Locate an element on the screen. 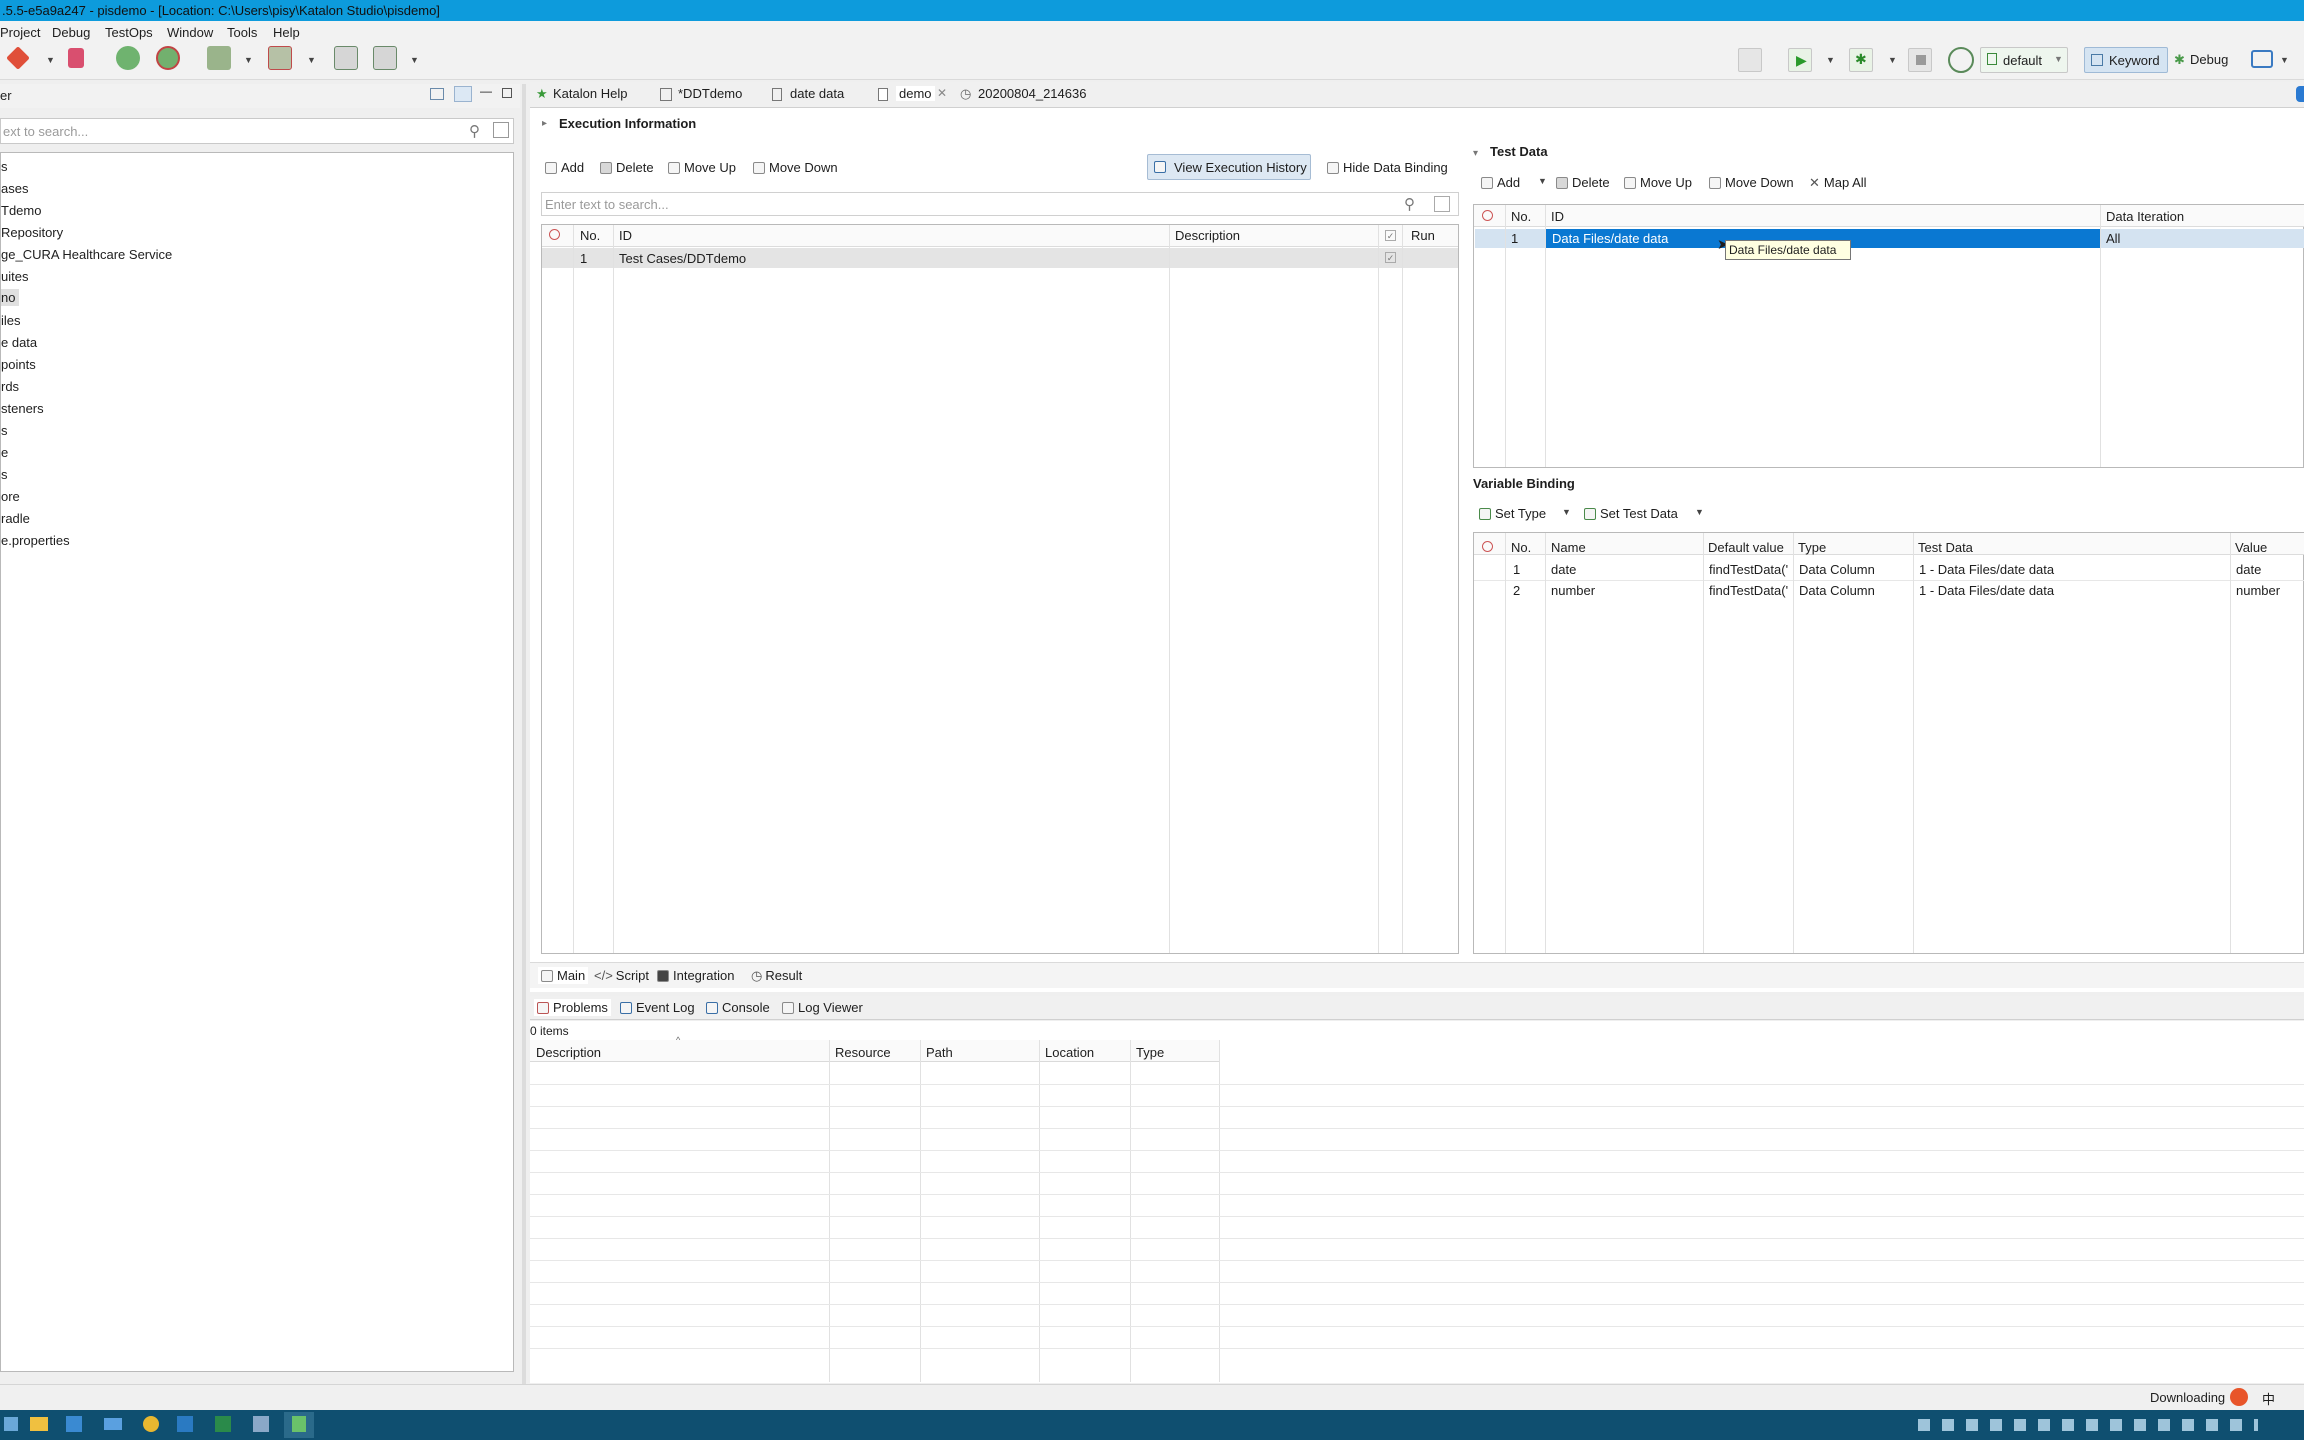 This screenshot has height=1440, width=2304. menu-debug: Debug is located at coordinates (71, 32).